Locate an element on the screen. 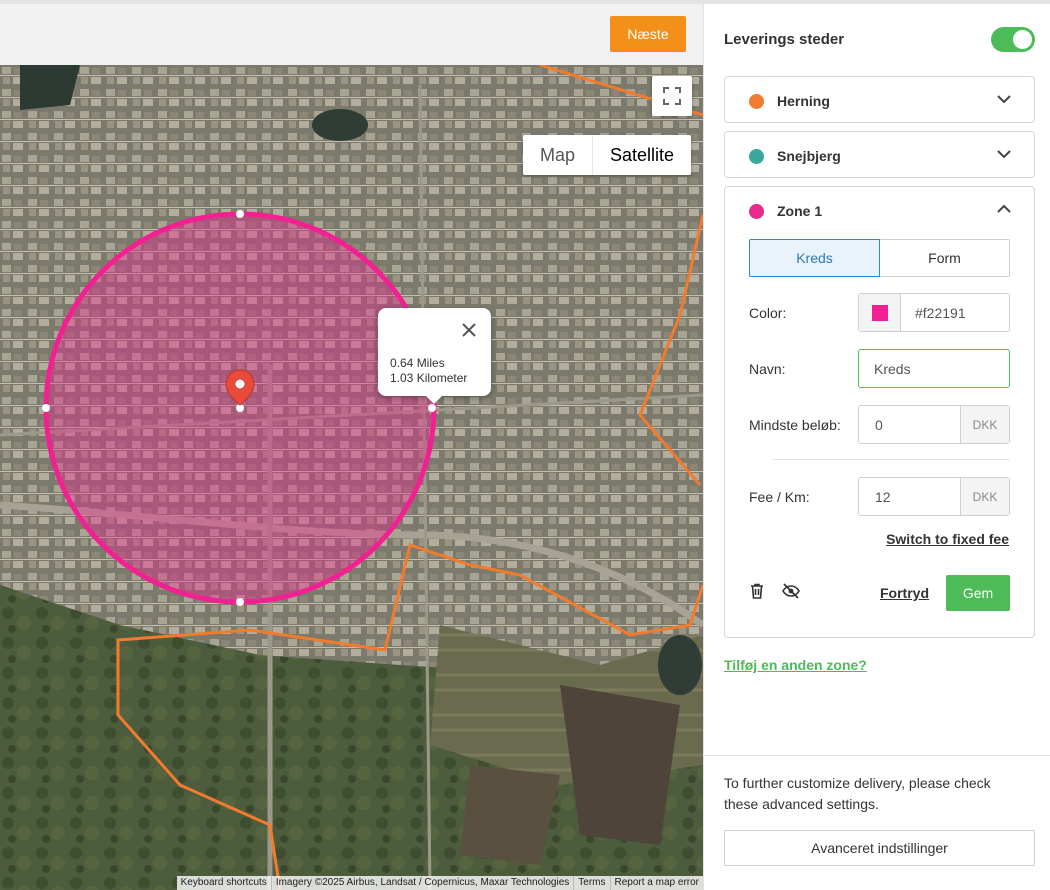  next-button: Næste is located at coordinates (648, 34).